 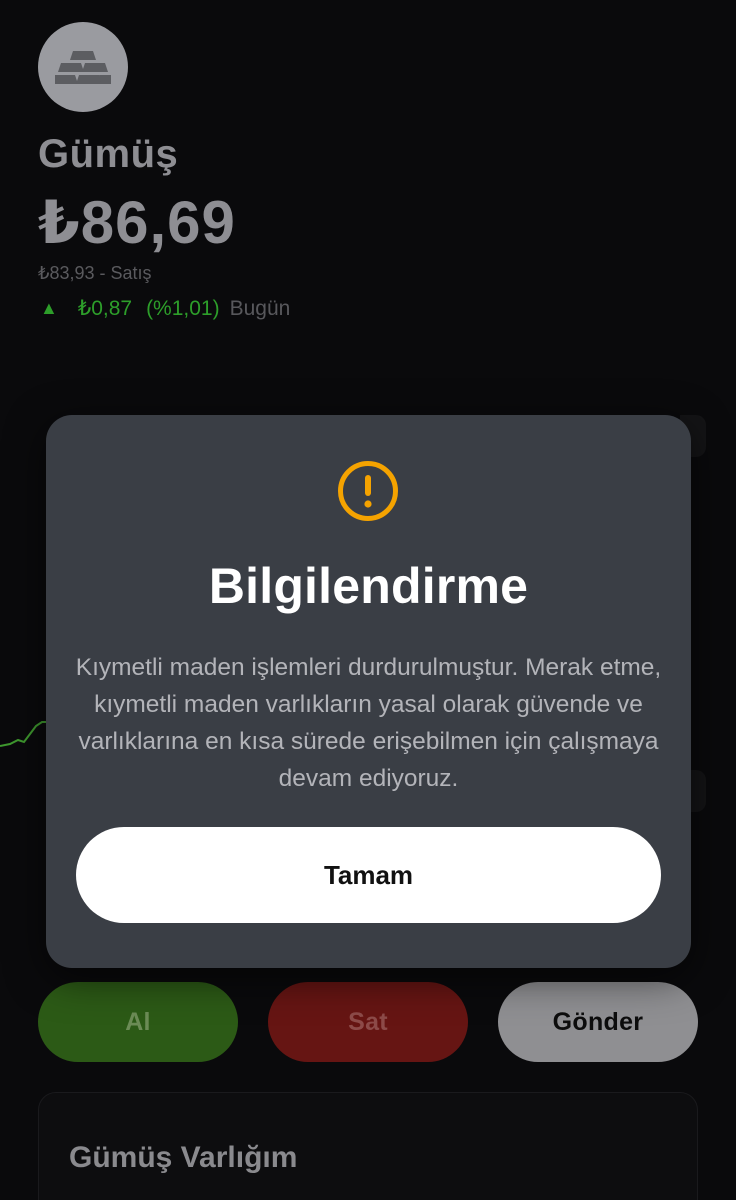 What do you see at coordinates (260, 308) in the screenshot?
I see `change-period: Bugün` at bounding box center [260, 308].